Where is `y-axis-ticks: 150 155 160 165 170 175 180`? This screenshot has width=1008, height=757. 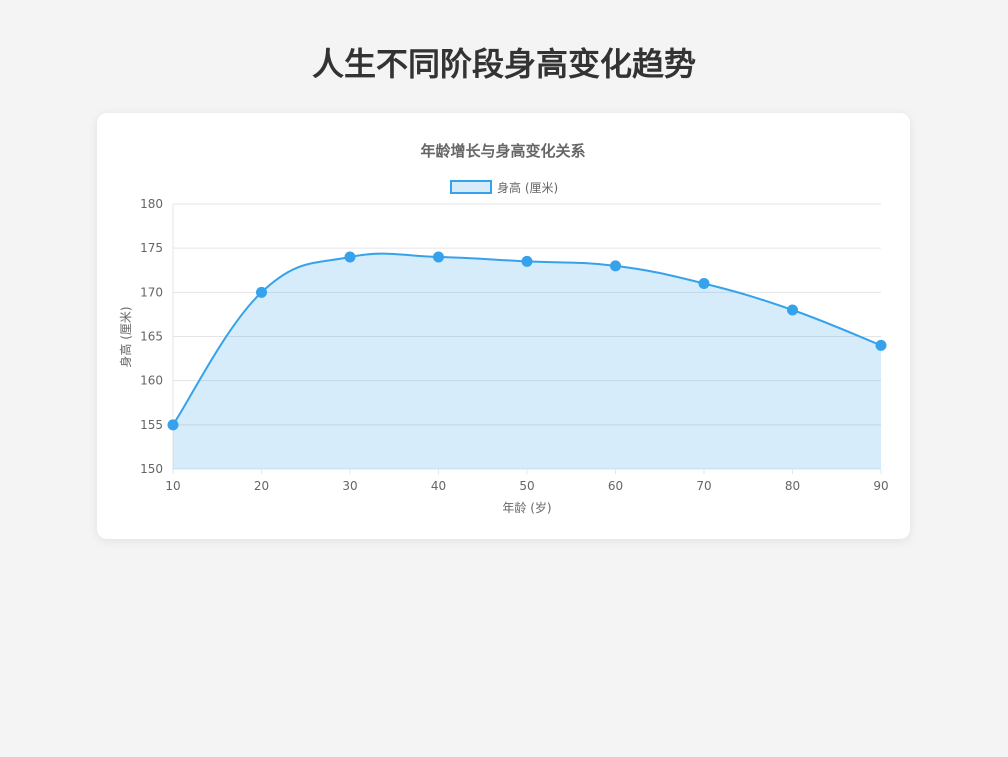
y-axis-ticks: 150 155 160 165 170 175 180 is located at coordinates (151, 336).